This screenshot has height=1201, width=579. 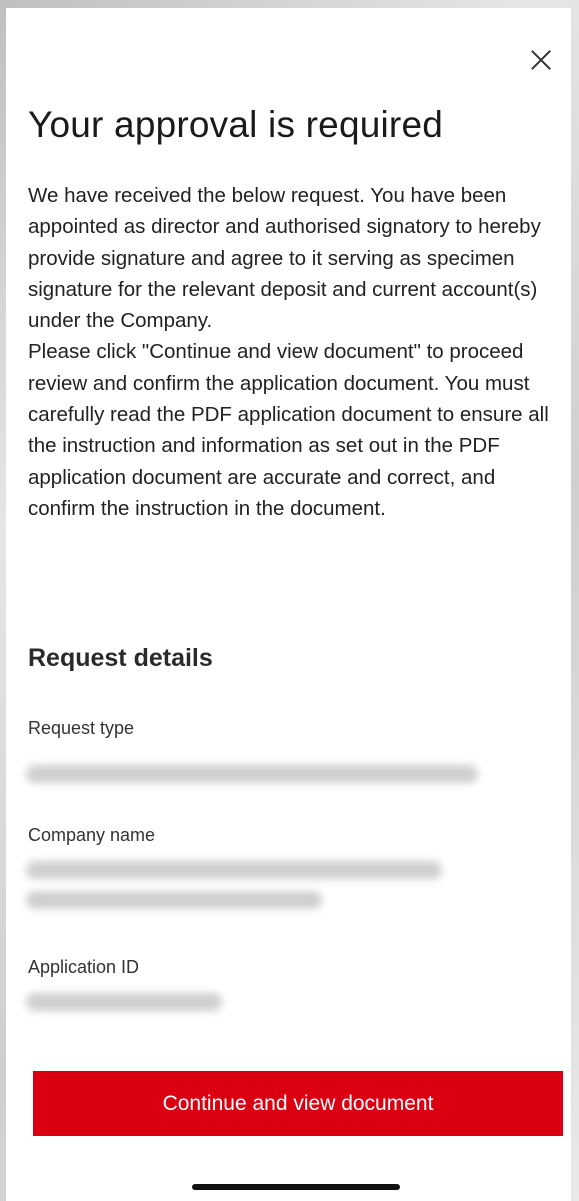 I want to click on company-name-label: Company name, so click(x=92, y=835).